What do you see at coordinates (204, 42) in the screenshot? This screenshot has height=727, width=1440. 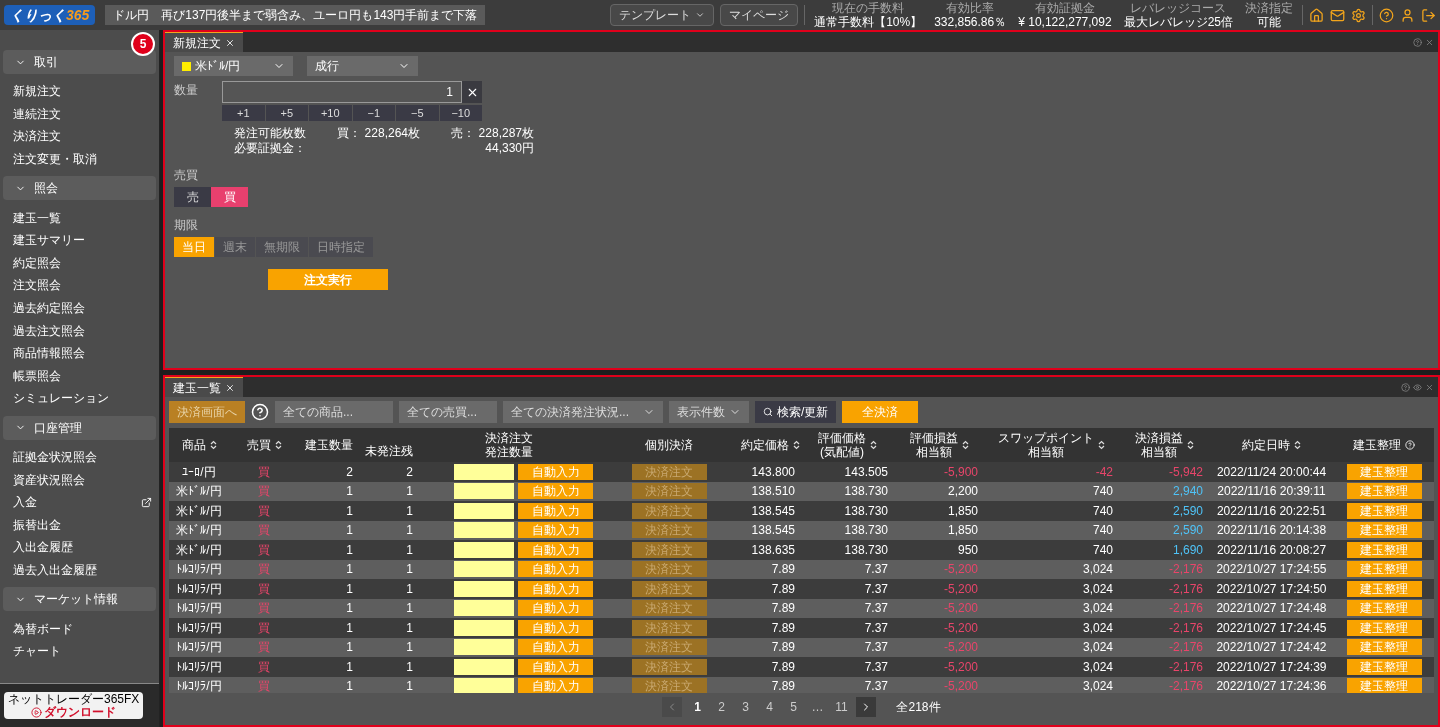 I see `panel-tab: 新規注文` at bounding box center [204, 42].